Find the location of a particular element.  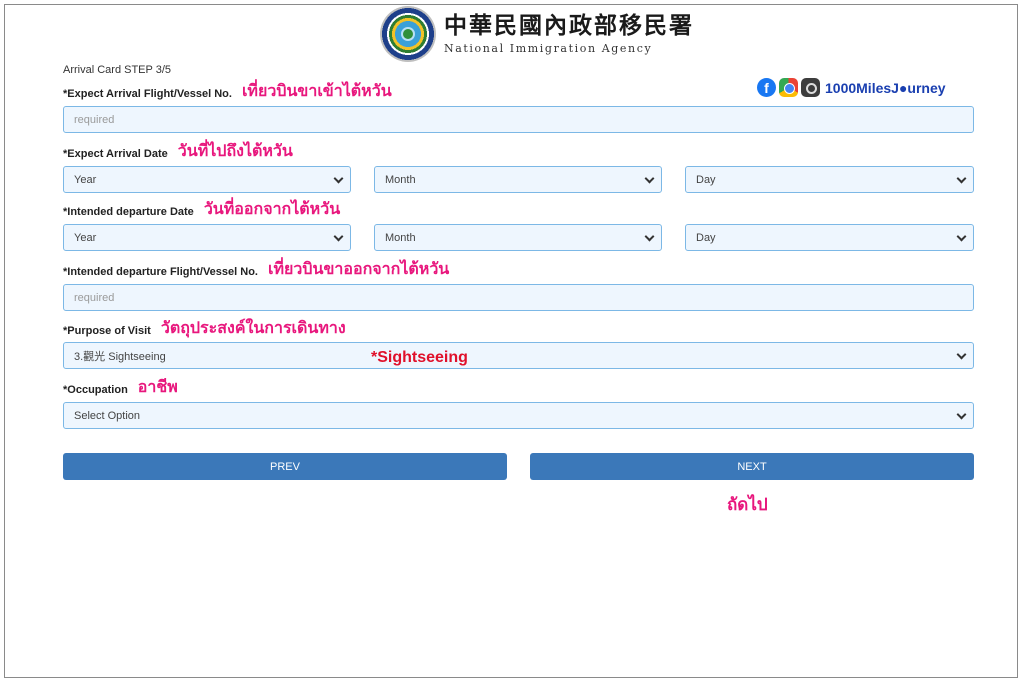

watermark: f 1000MilesJ●urney is located at coordinates (851, 87).